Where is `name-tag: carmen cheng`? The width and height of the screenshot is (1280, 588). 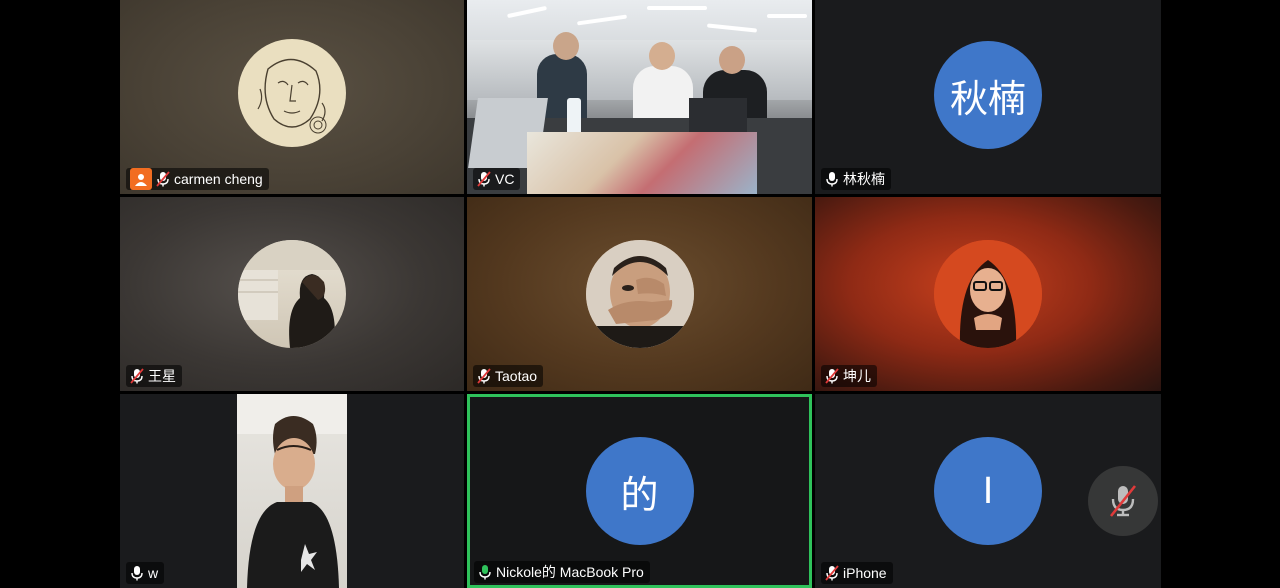
name-tag: carmen cheng is located at coordinates (197, 179).